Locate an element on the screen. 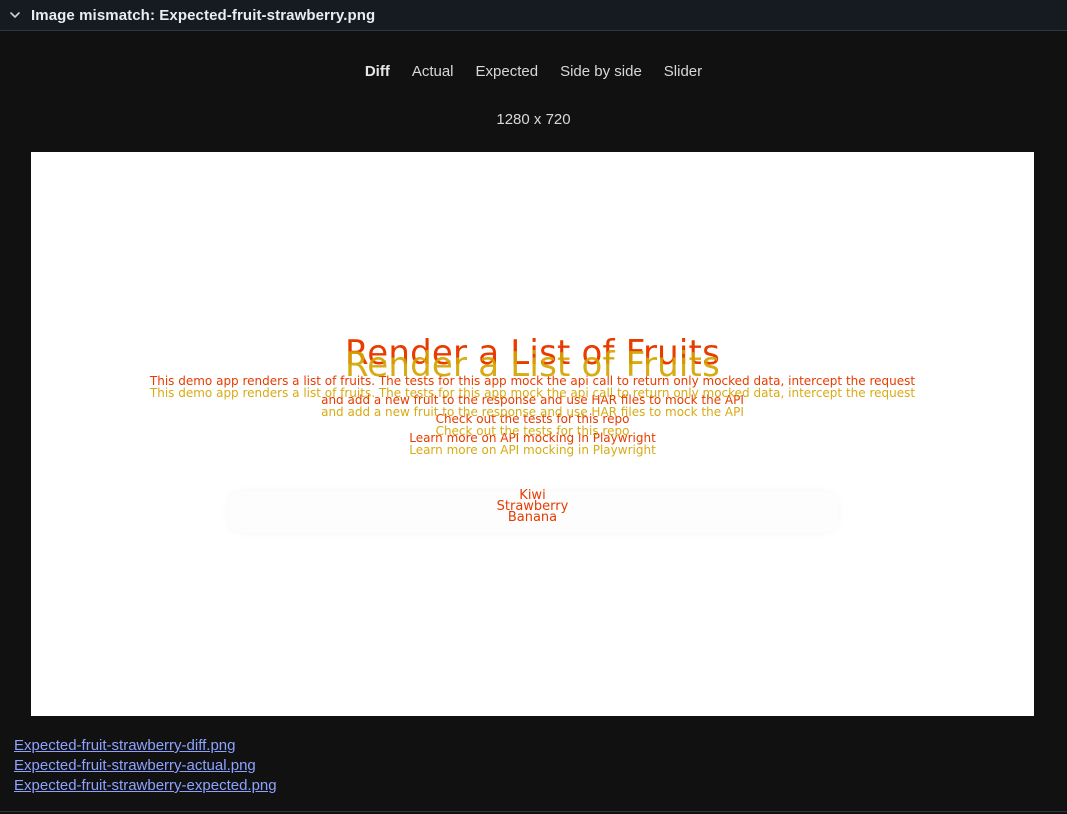 Image resolution: width=1067 pixels, height=814 pixels. link-expected-png: Expected-fruit-strawberry-expected.png is located at coordinates (145, 786).